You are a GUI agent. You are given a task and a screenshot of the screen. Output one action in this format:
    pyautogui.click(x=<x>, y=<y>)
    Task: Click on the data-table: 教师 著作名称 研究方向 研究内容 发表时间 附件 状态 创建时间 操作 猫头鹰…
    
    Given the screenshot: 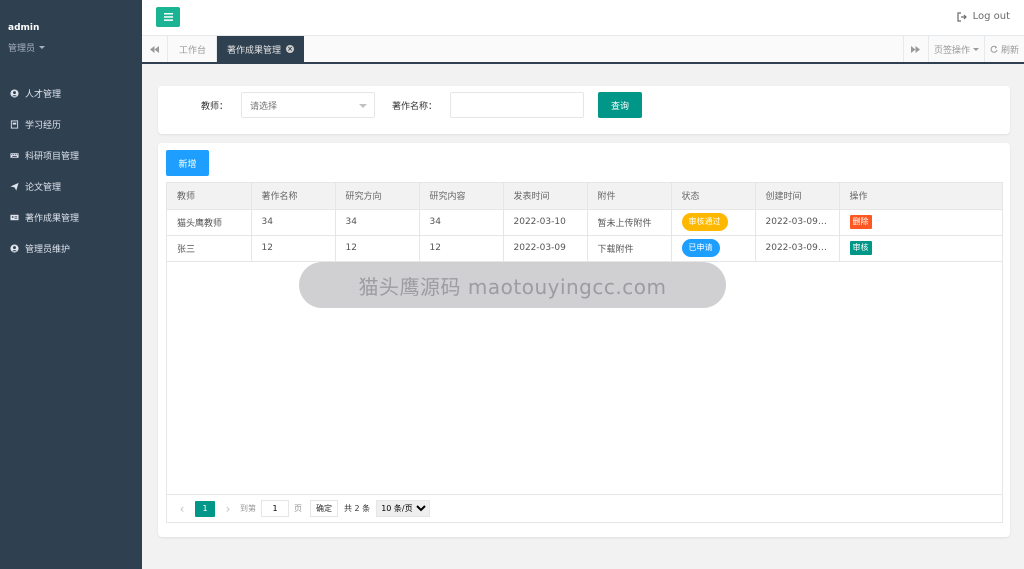 What is the action you would take?
    pyautogui.click(x=584, y=222)
    